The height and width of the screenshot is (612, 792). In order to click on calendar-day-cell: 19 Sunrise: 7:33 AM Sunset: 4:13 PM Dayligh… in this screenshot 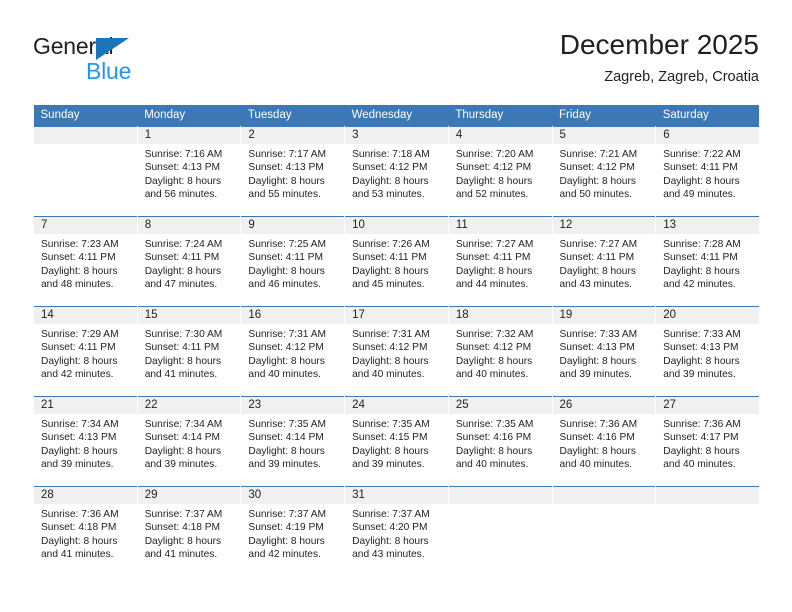, I will do `click(604, 351)`.